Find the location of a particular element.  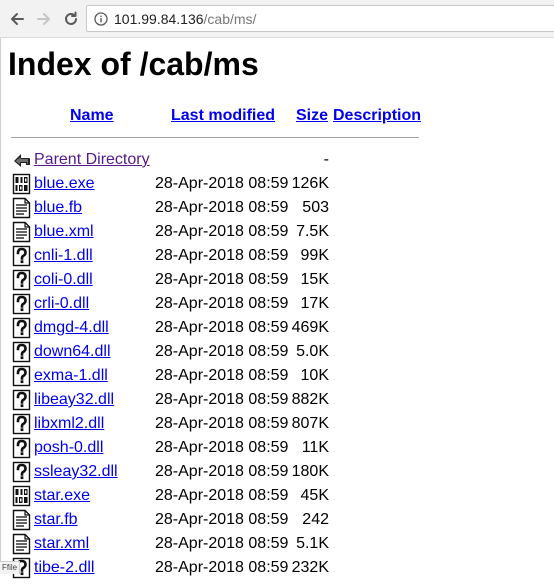

file-link: star.exe is located at coordinates (62, 496).